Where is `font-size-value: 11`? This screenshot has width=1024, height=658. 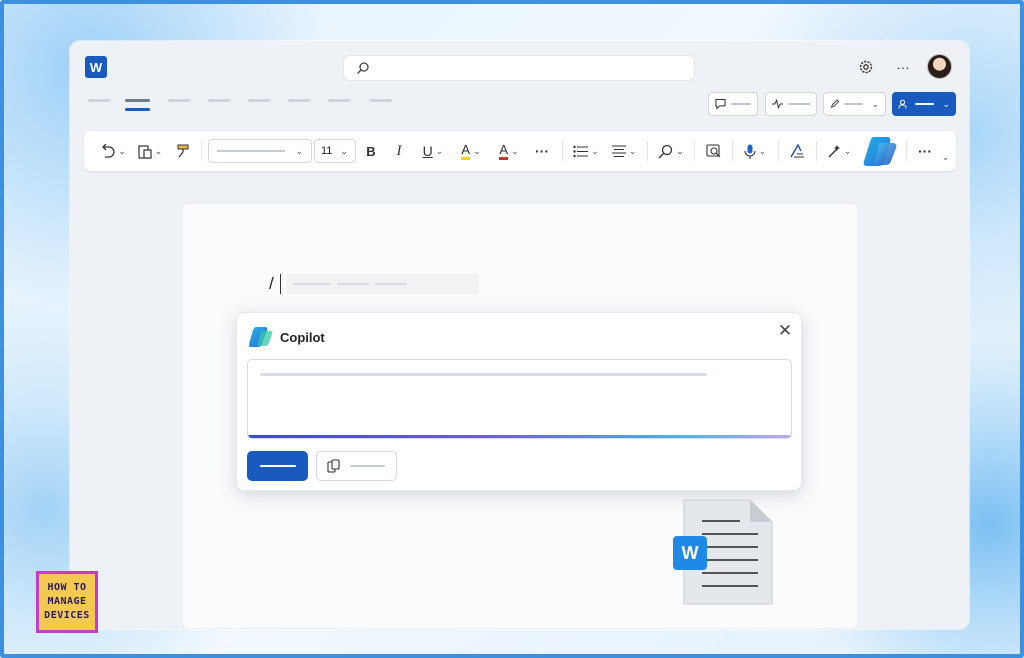
font-size-value: 11 is located at coordinates (327, 151).